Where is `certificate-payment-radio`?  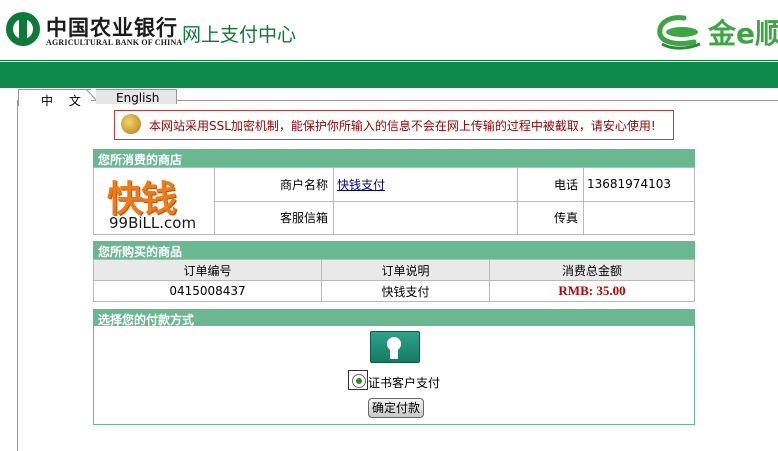
certificate-payment-radio is located at coordinates (359, 381).